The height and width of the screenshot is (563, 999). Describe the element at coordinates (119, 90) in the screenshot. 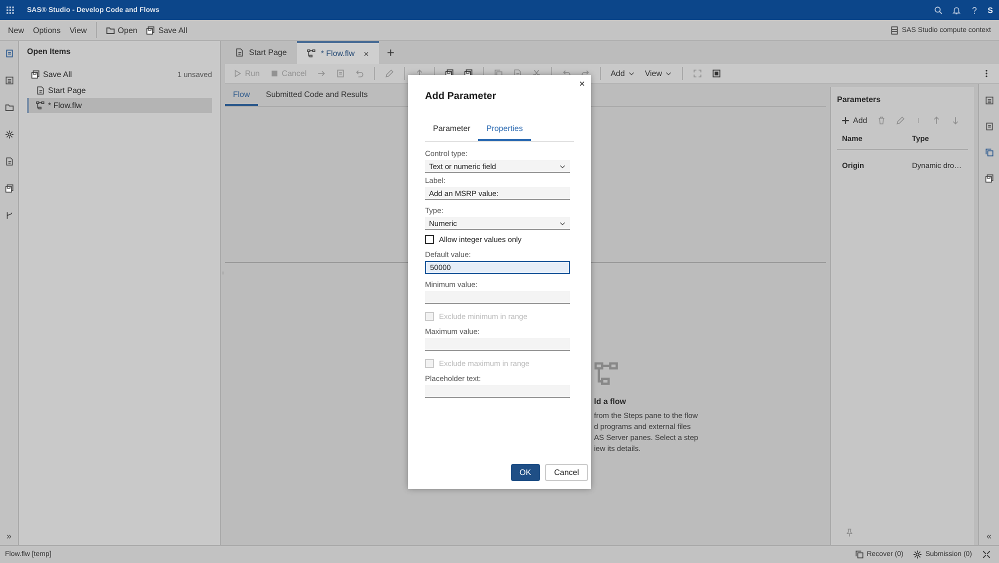

I see `file-list-item: Start Page` at that location.